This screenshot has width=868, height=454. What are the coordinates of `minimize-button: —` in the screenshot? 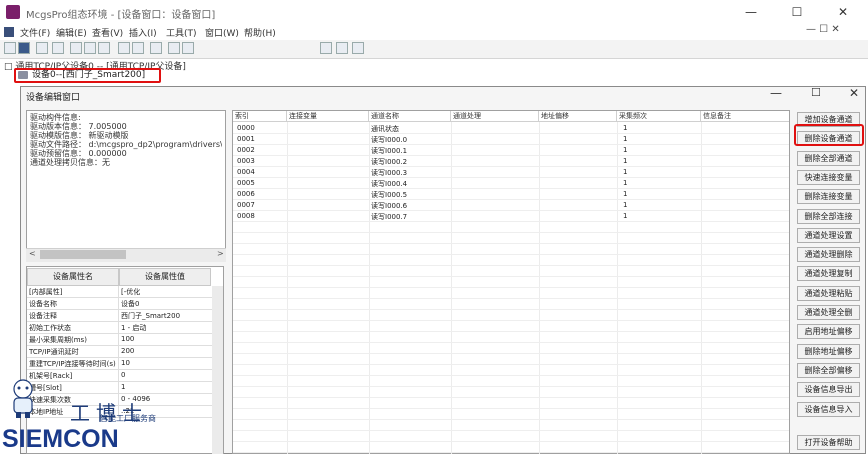 It's located at (751, 12).